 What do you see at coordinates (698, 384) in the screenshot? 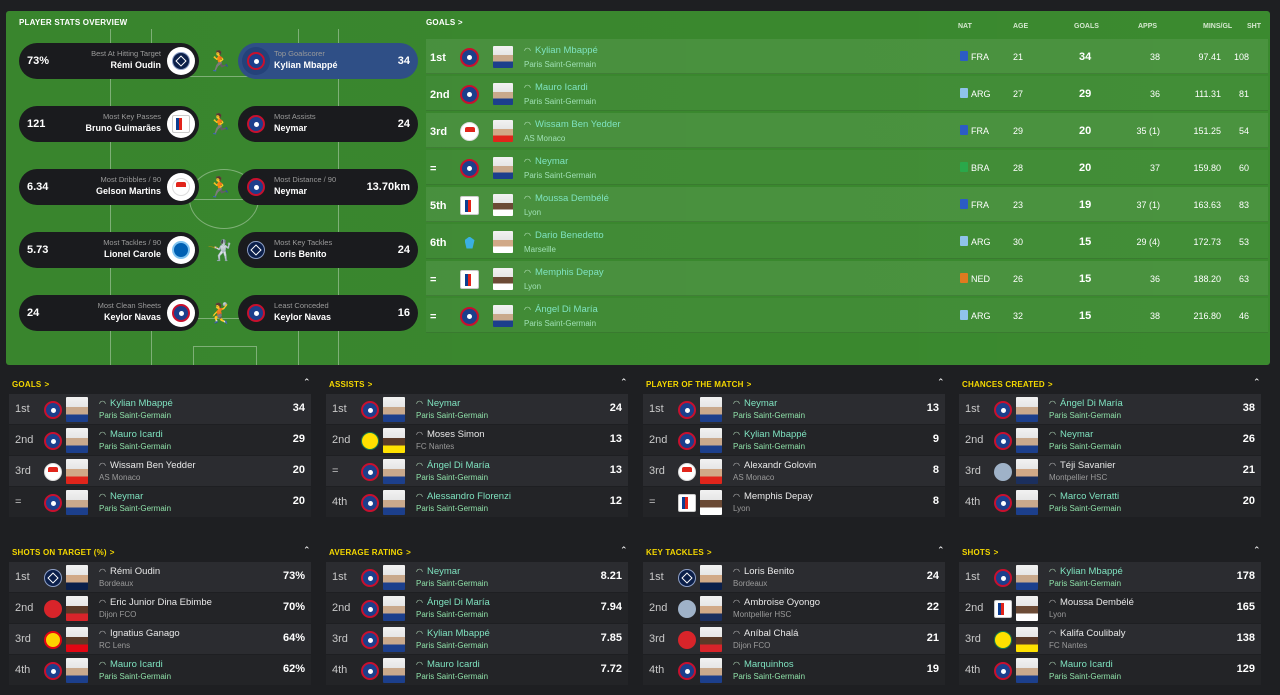
I see `panel-title: PLAYER OF THE MATCH >` at bounding box center [698, 384].